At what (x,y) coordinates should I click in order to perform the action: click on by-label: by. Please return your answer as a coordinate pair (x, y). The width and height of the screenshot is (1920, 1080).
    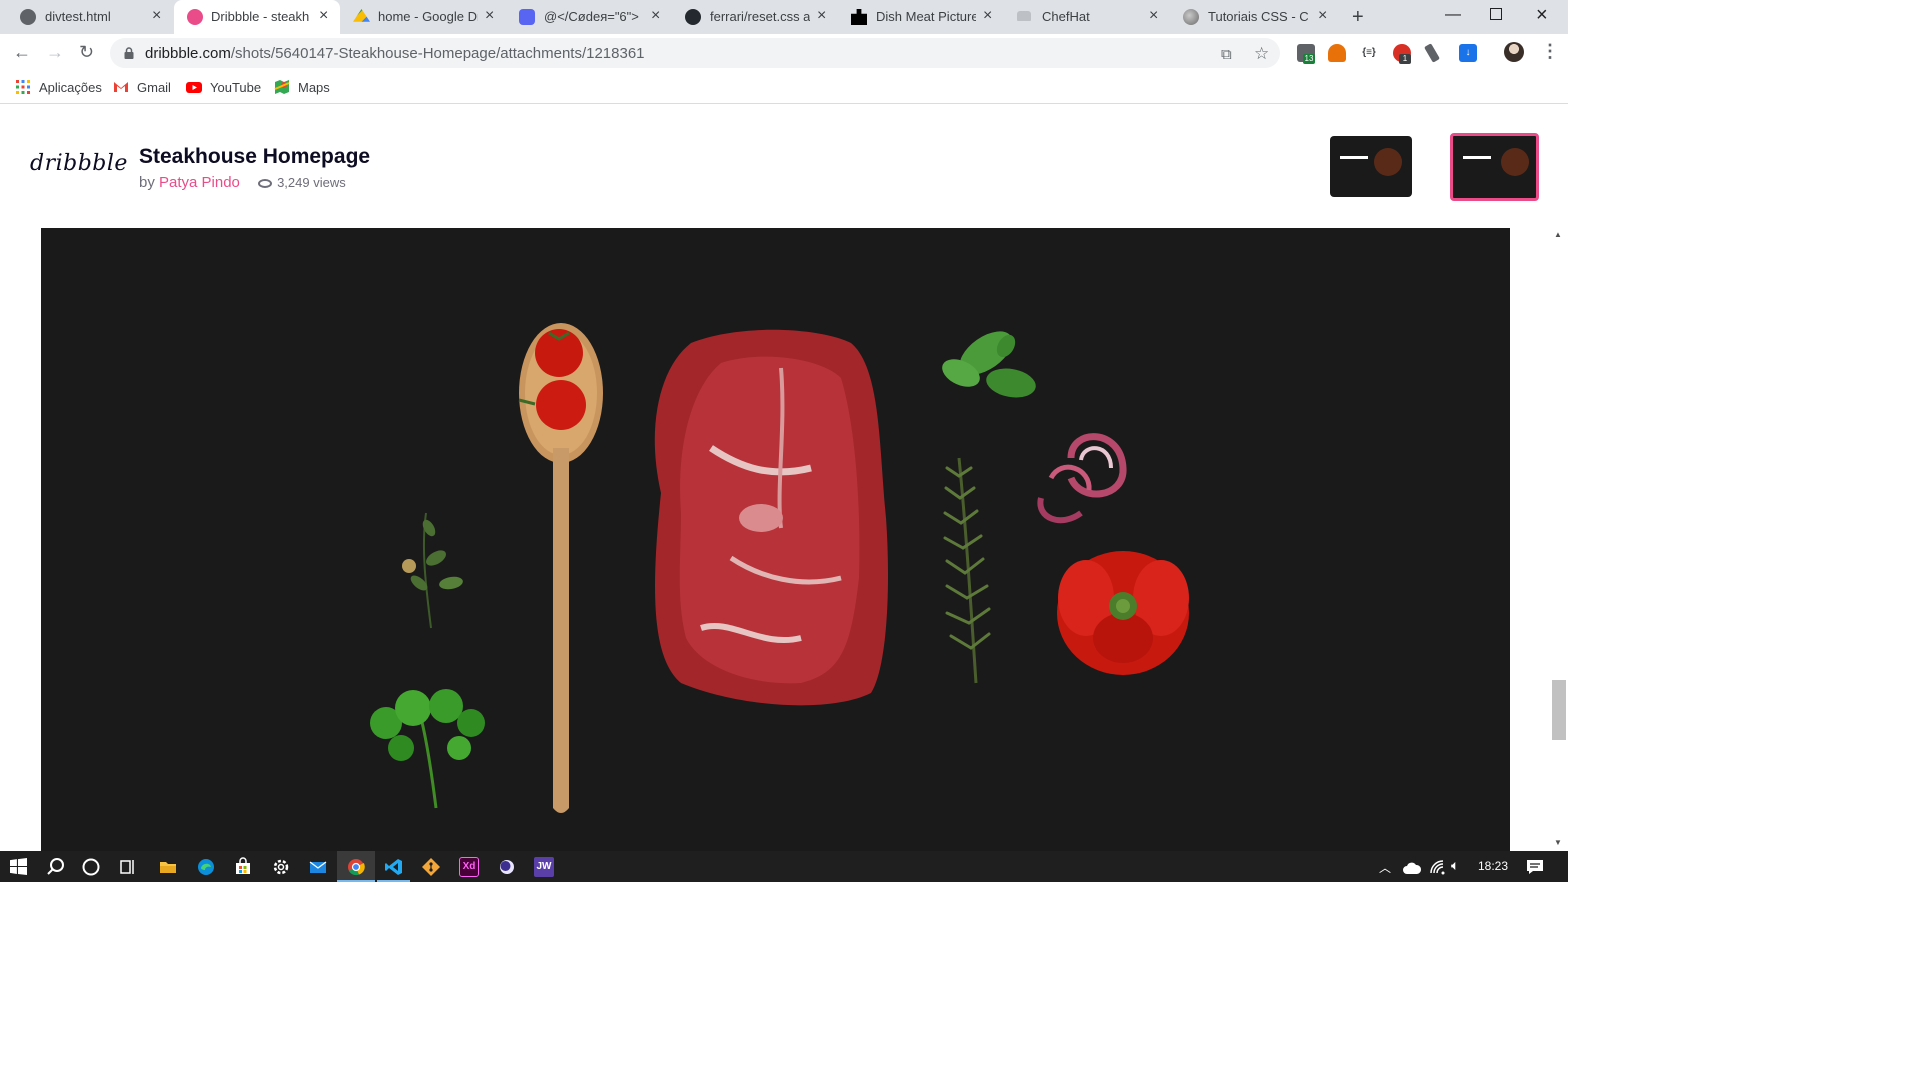
    Looking at the image, I should click on (147, 182).